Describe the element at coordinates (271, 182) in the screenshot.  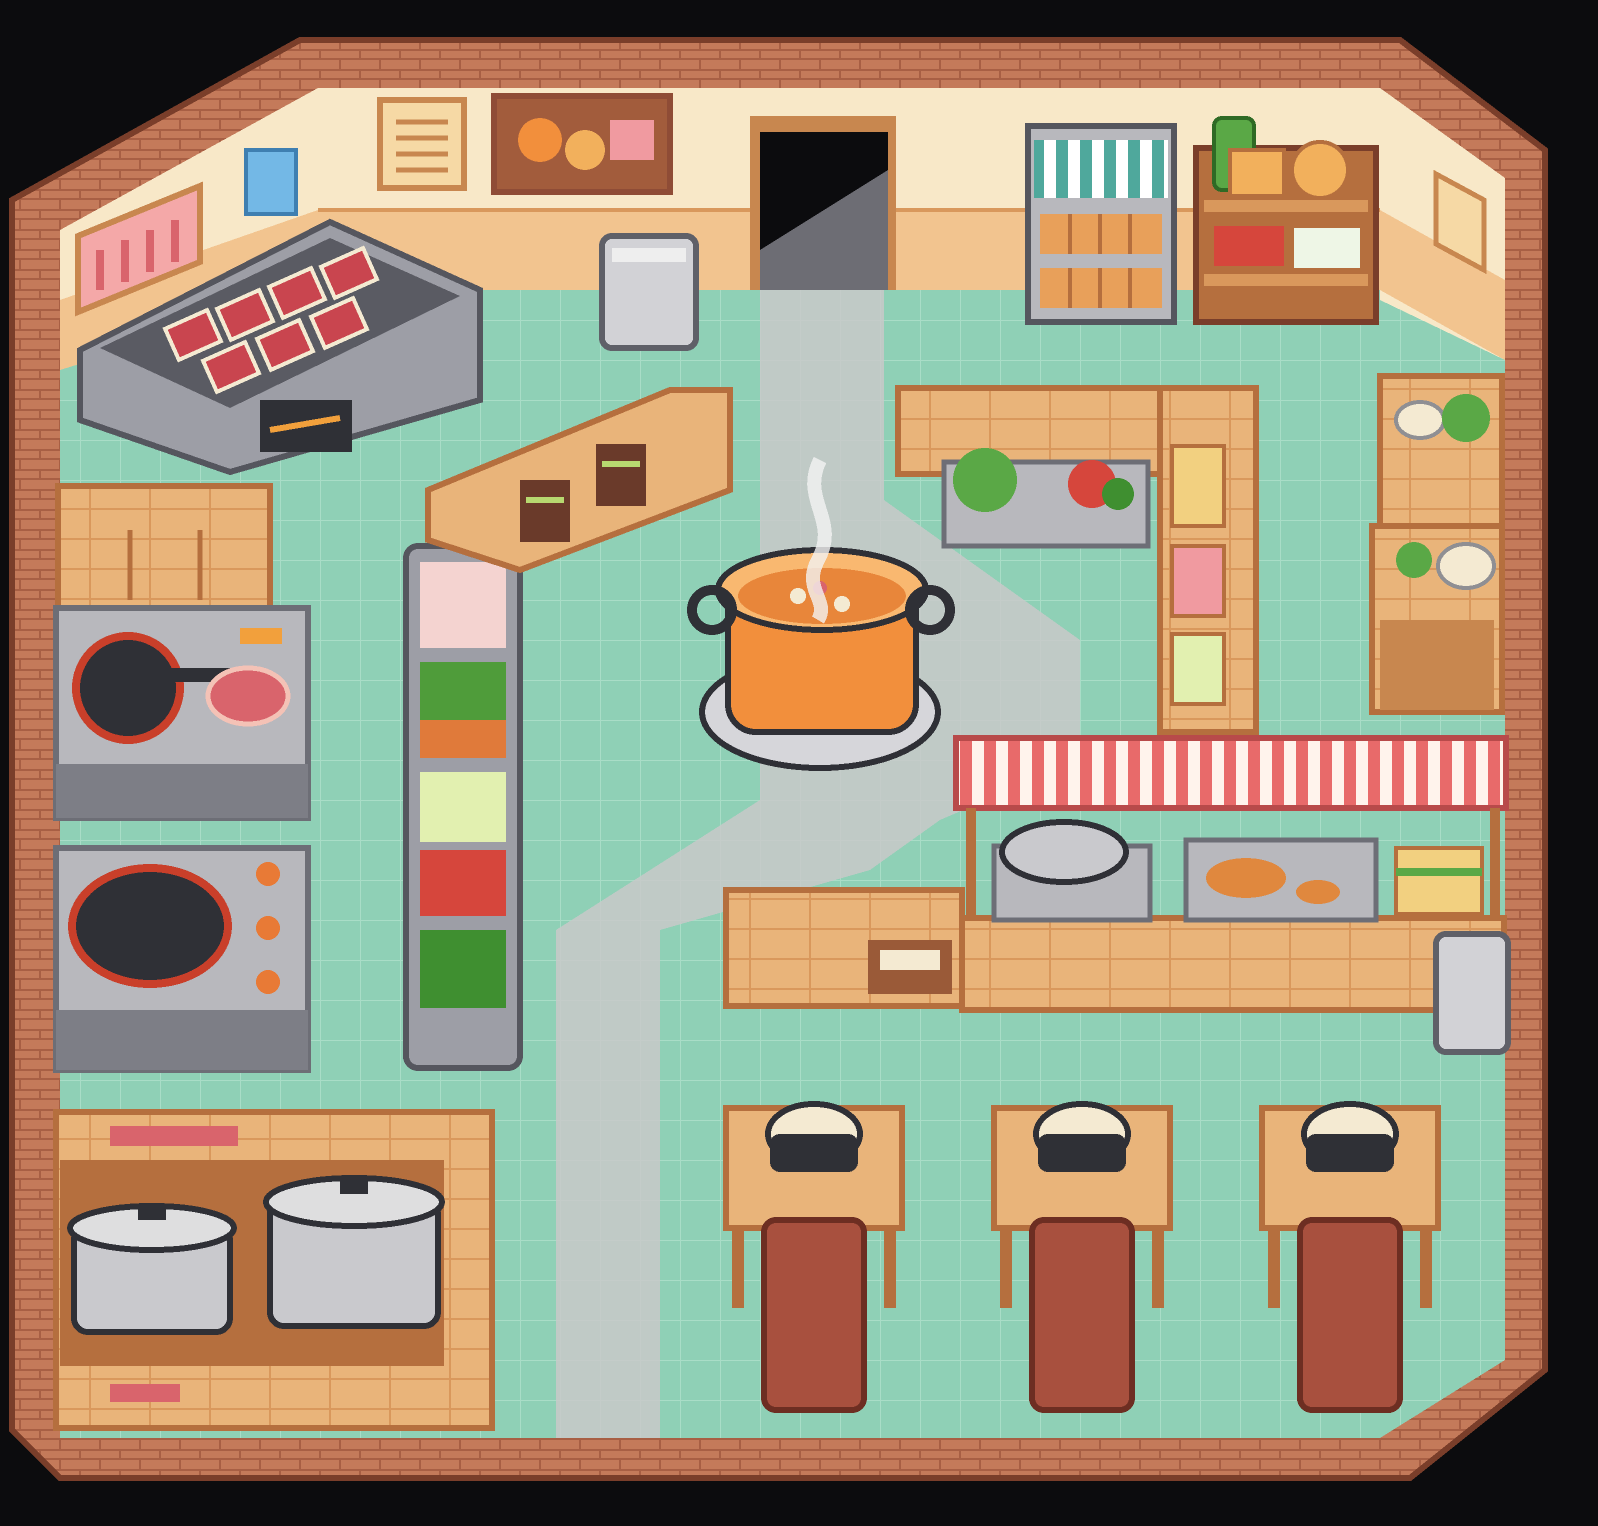
I see `blue-sign-icon` at that location.